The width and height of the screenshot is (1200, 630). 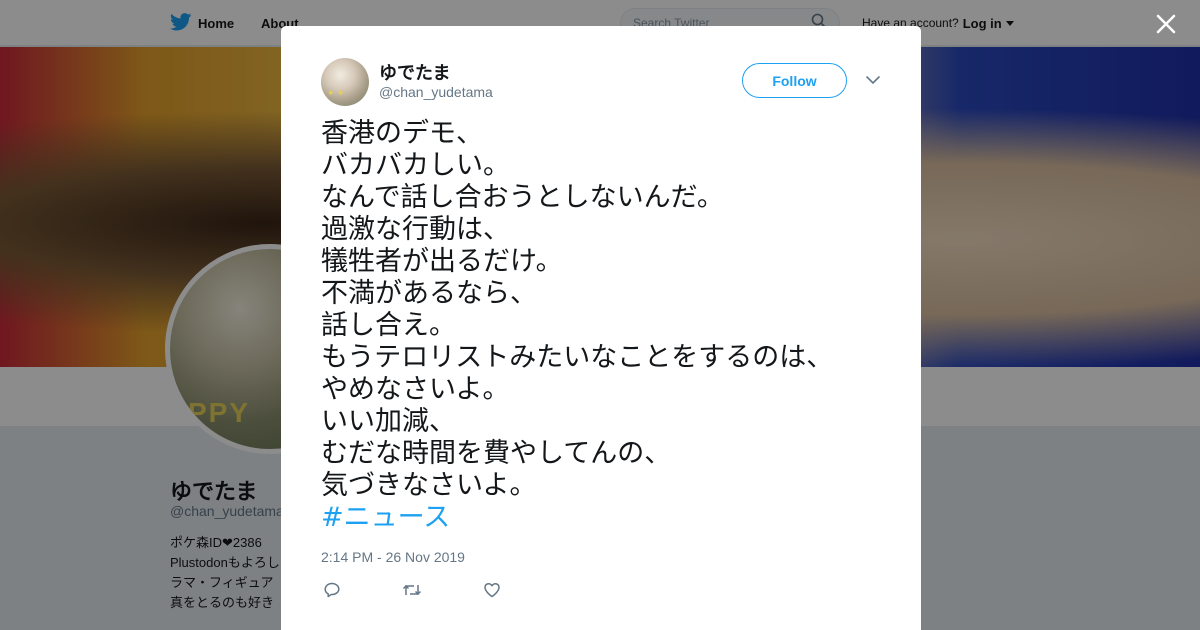 What do you see at coordinates (393, 557) in the screenshot?
I see `tweet-timestamp: 2:14 PM - 26 Nov 2019` at bounding box center [393, 557].